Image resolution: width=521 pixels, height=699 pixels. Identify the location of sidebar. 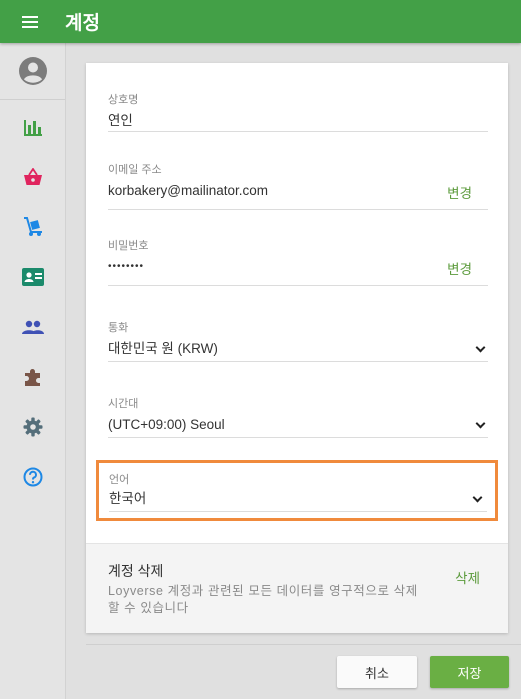
(33, 371).